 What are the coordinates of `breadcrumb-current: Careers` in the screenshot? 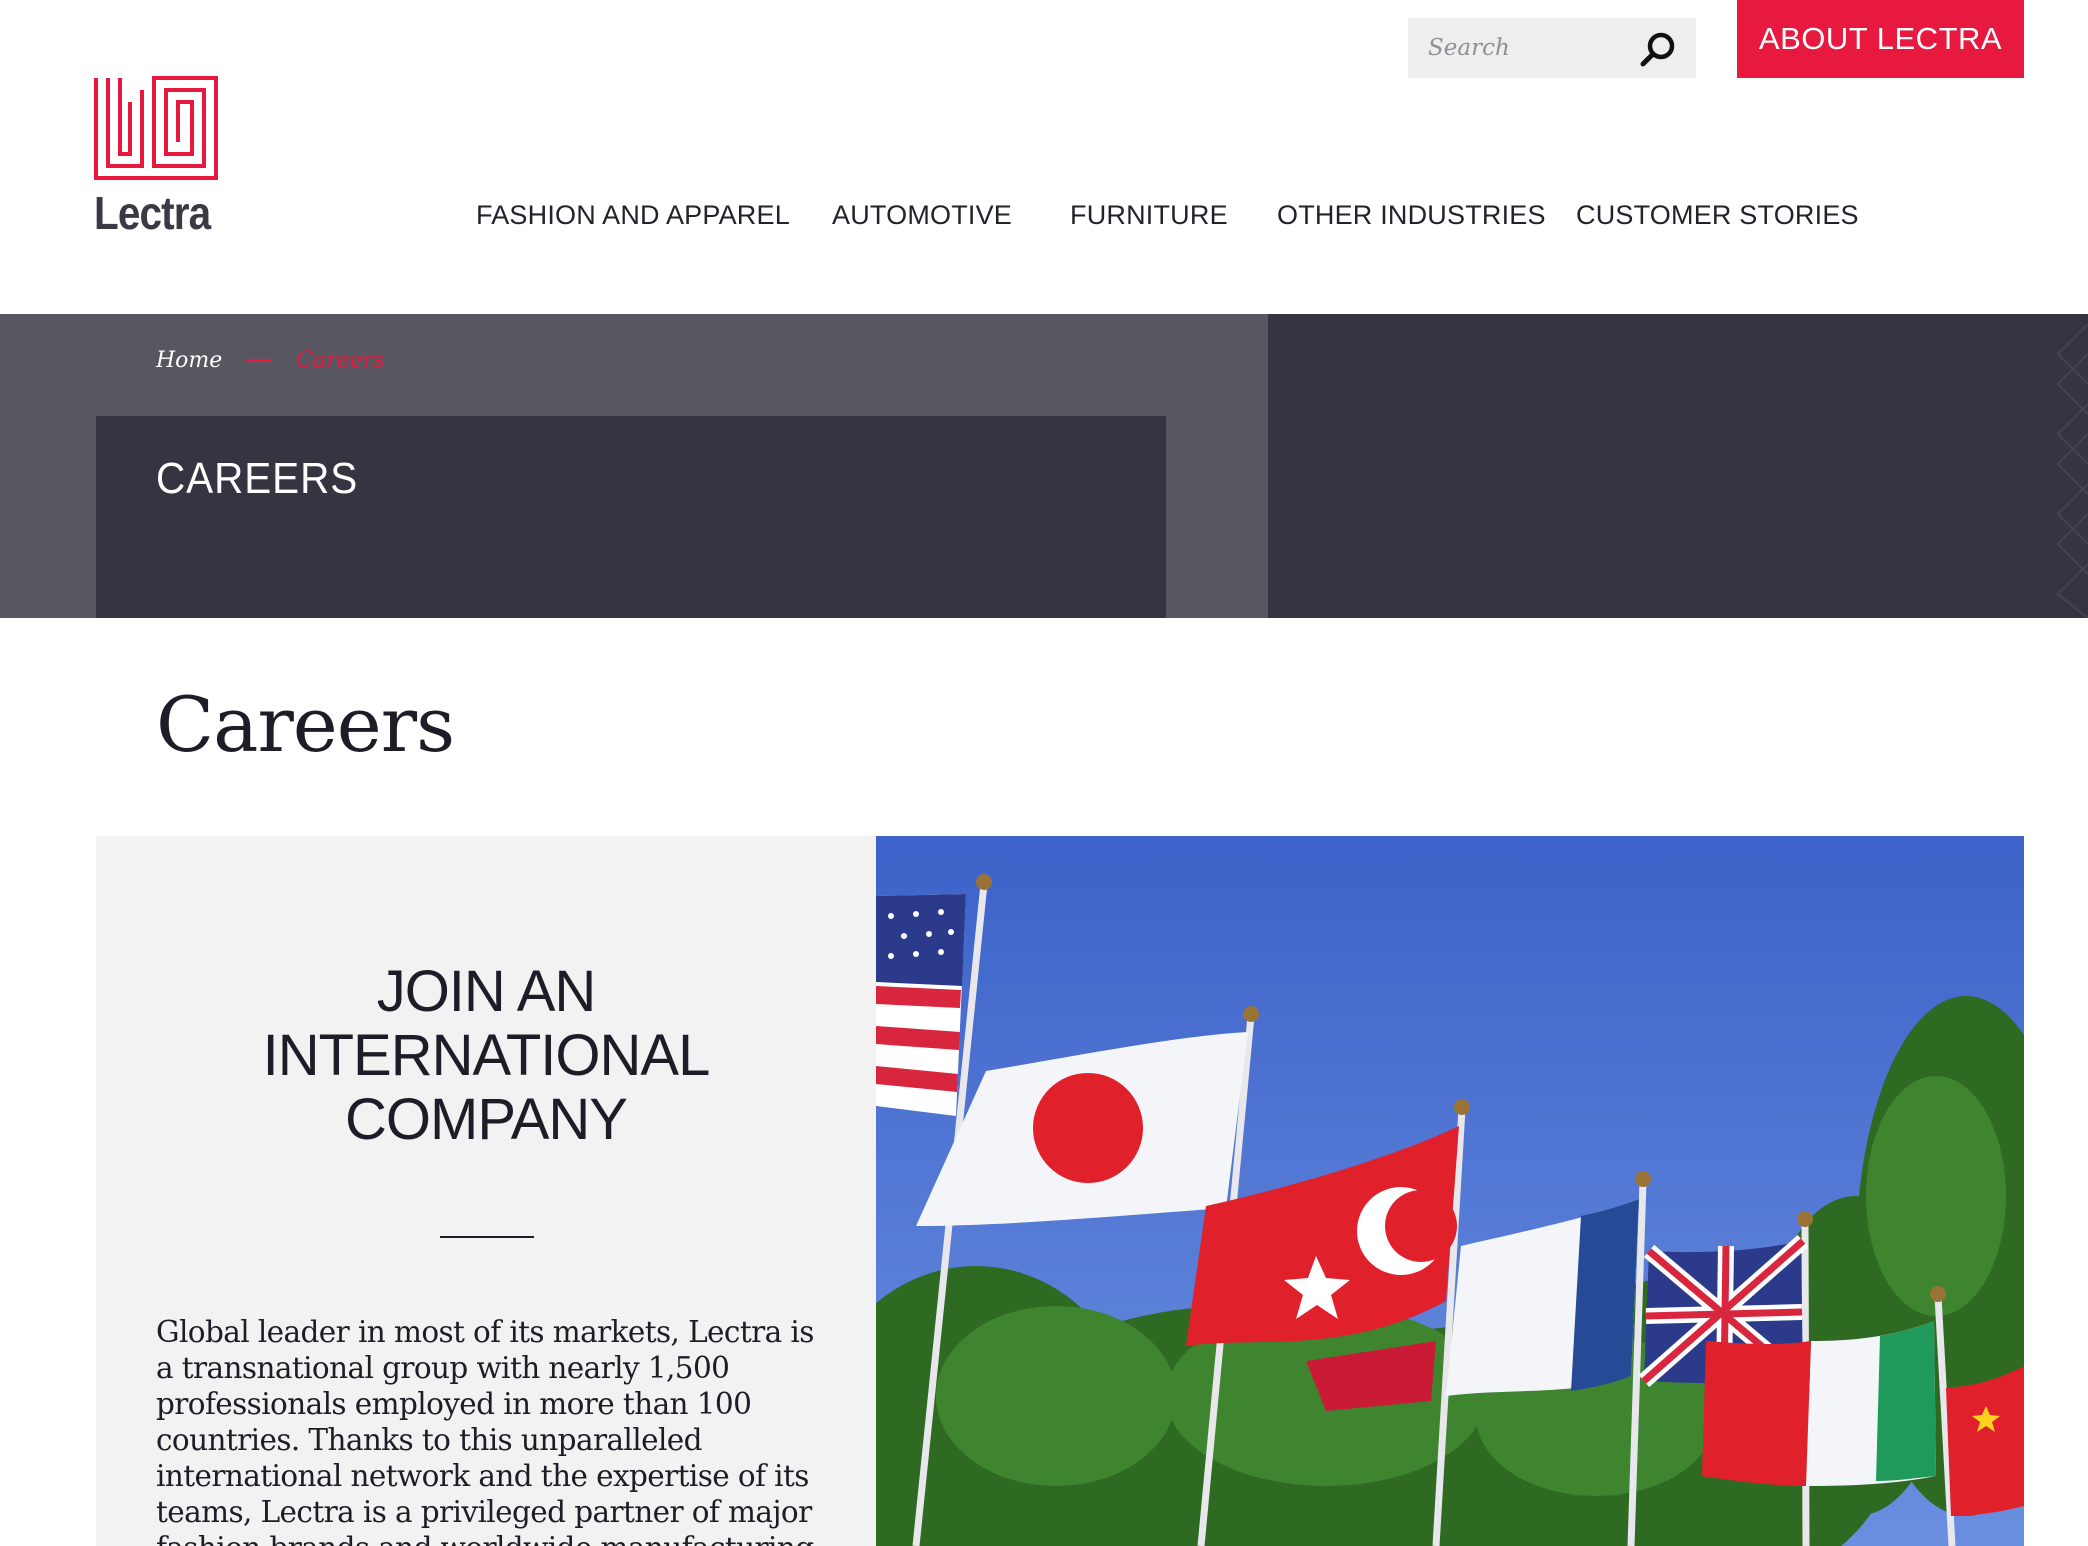 It's located at (340, 360).